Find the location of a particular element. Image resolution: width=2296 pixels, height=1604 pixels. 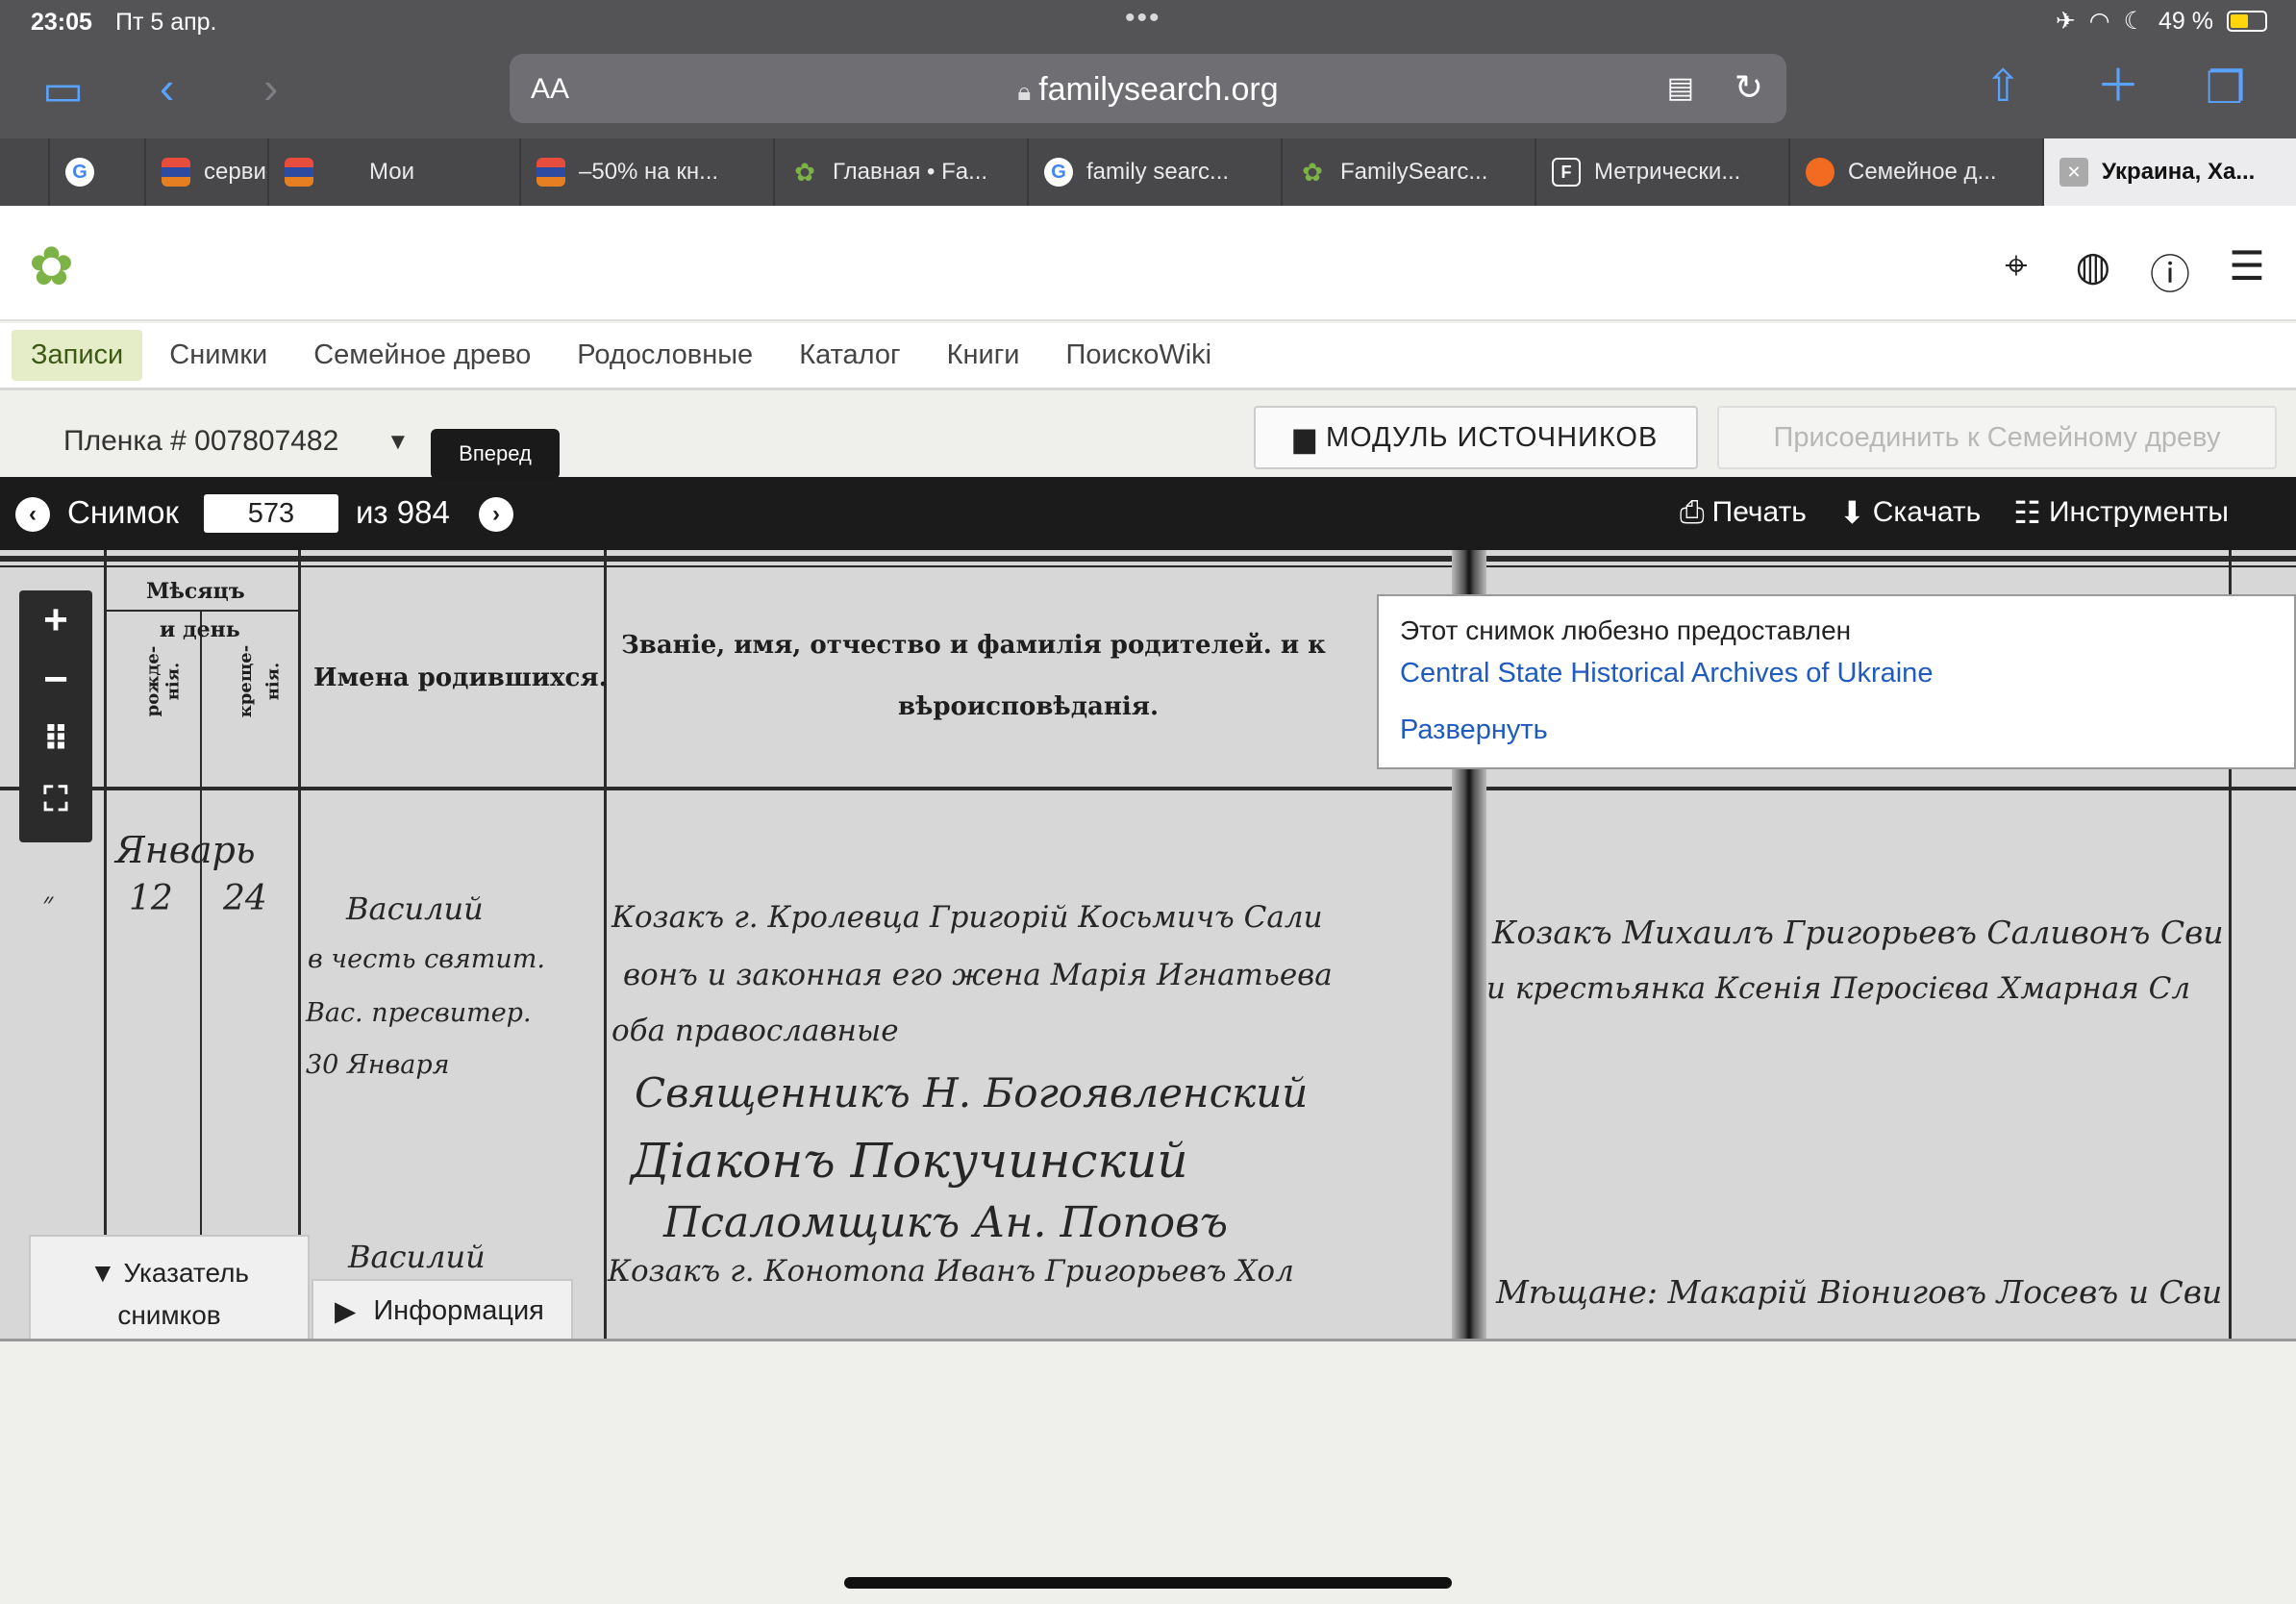

familysearch-logo-icon: ✿ is located at coordinates (51, 266).